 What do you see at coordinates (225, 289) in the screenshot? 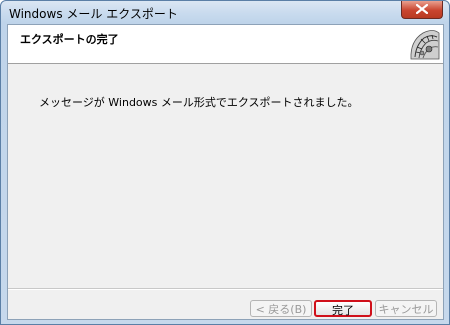
I see `footer-divider` at bounding box center [225, 289].